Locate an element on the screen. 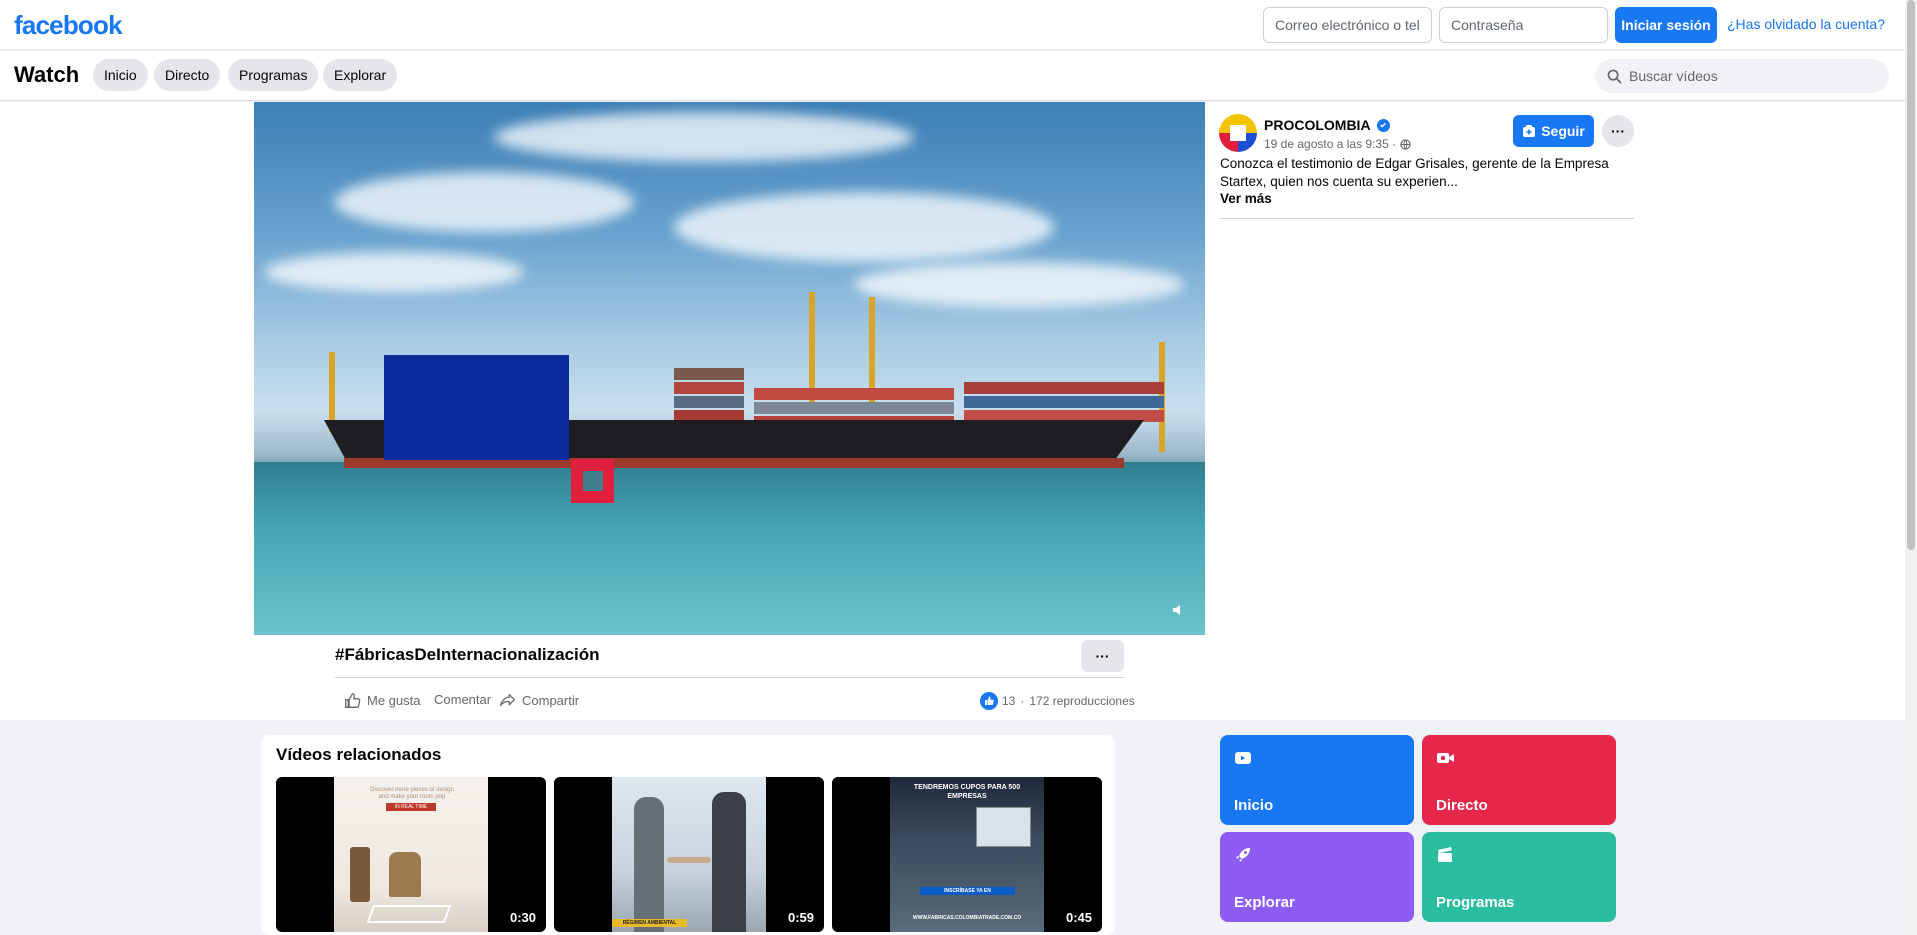 Image resolution: width=1917 pixels, height=935 pixels. forgot-account-link: ¿Has olvidado la cuenta? is located at coordinates (1806, 24).